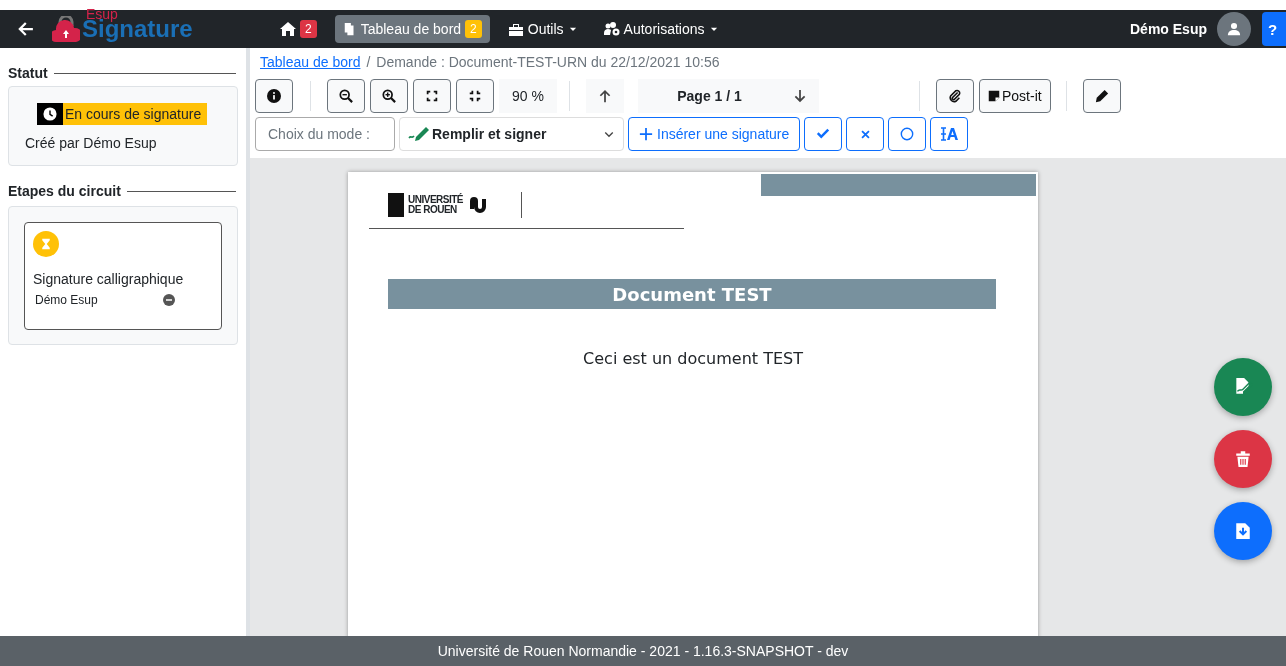 The image size is (1286, 666). What do you see at coordinates (994, 96) in the screenshot?
I see `note-icon` at bounding box center [994, 96].